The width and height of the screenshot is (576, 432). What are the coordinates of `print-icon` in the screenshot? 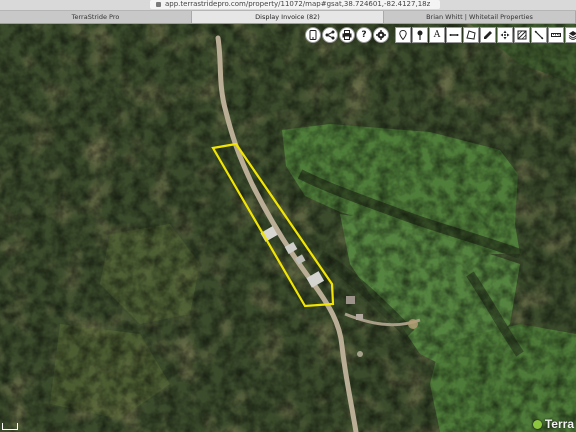 It's located at (347, 35).